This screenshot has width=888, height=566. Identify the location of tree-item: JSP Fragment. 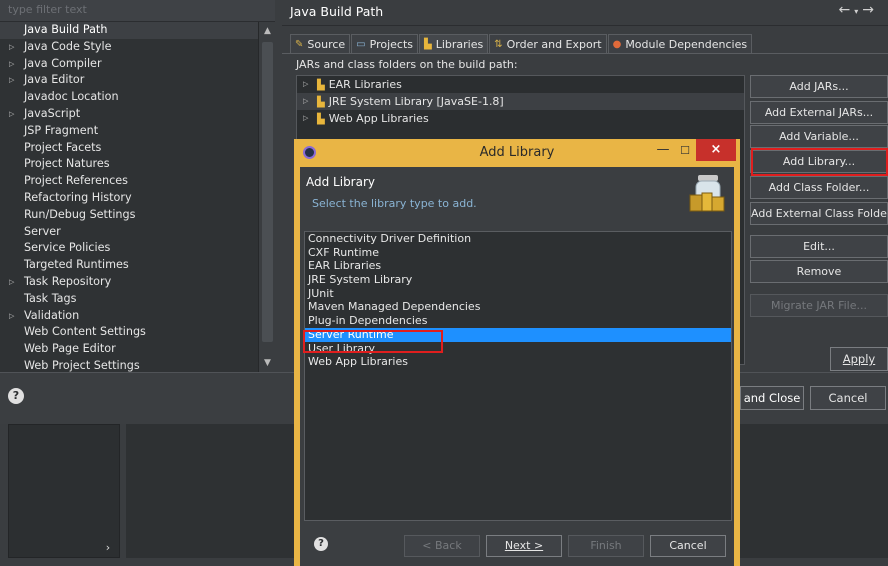
(129, 131).